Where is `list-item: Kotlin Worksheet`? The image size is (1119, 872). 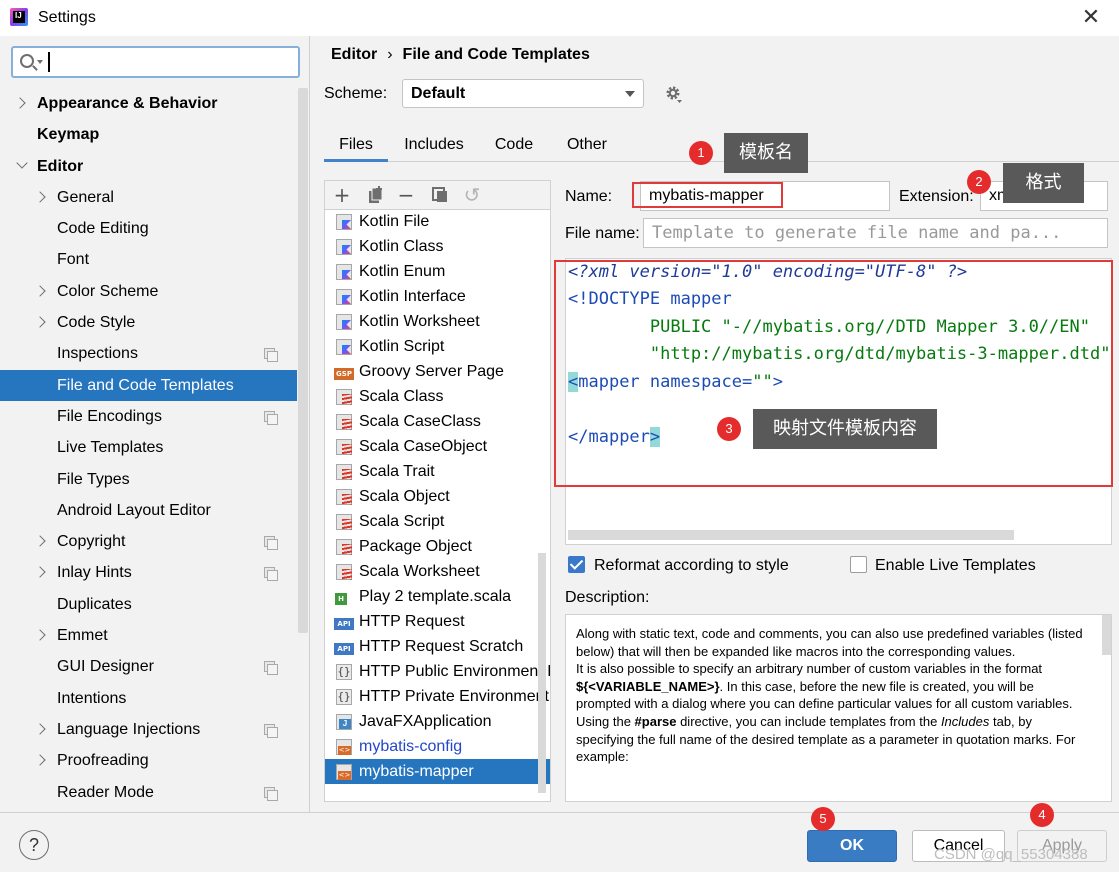
list-item: Kotlin Worksheet is located at coordinates (437, 321).